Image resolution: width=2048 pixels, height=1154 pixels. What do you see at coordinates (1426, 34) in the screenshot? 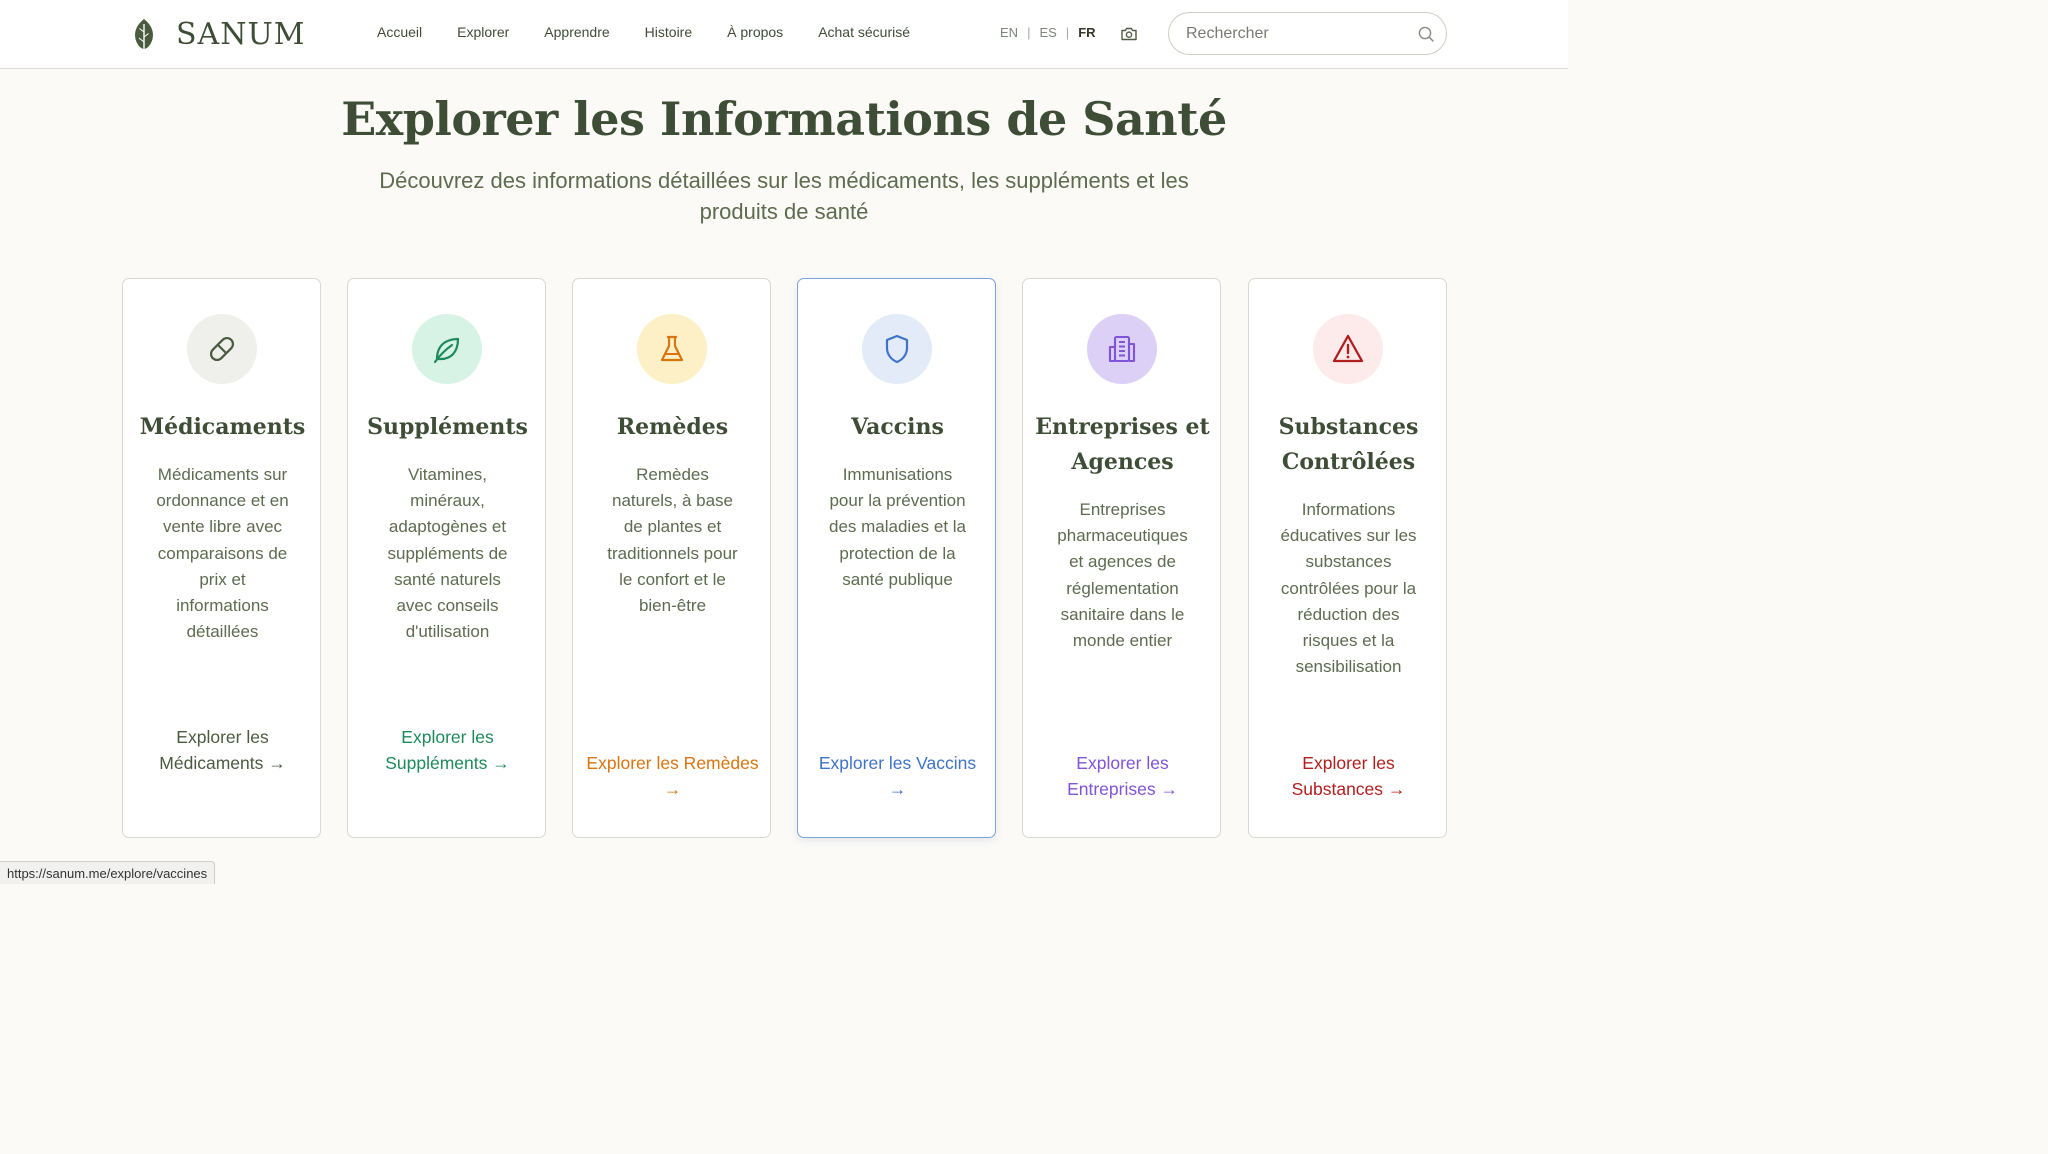
I see `search-icon` at bounding box center [1426, 34].